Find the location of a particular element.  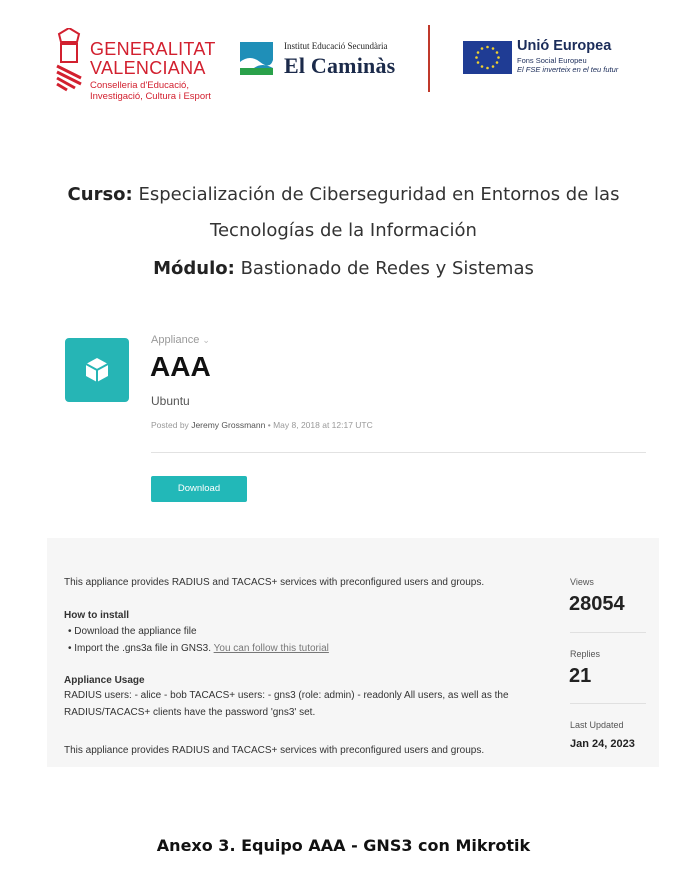

caminas-logo-icon is located at coordinates (256, 58).